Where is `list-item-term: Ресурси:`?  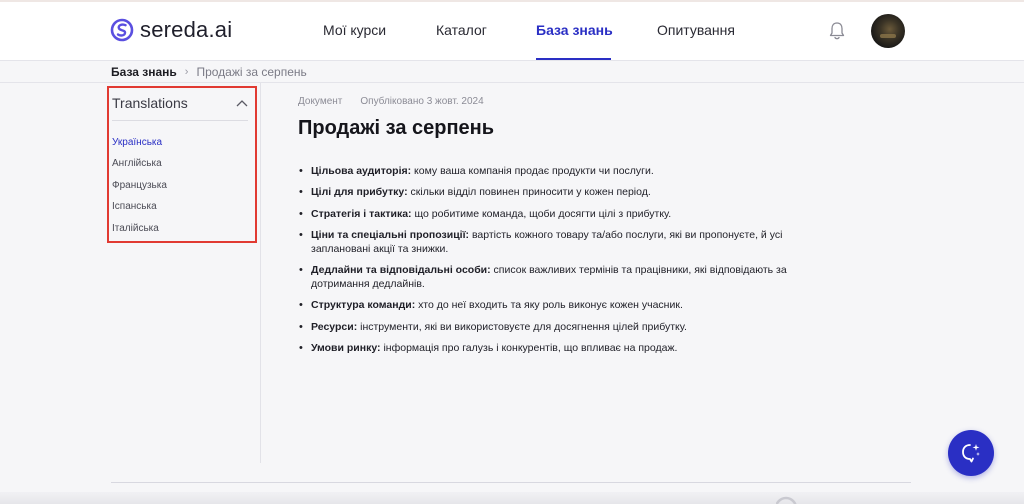
list-item-term: Ресурси: is located at coordinates (334, 326).